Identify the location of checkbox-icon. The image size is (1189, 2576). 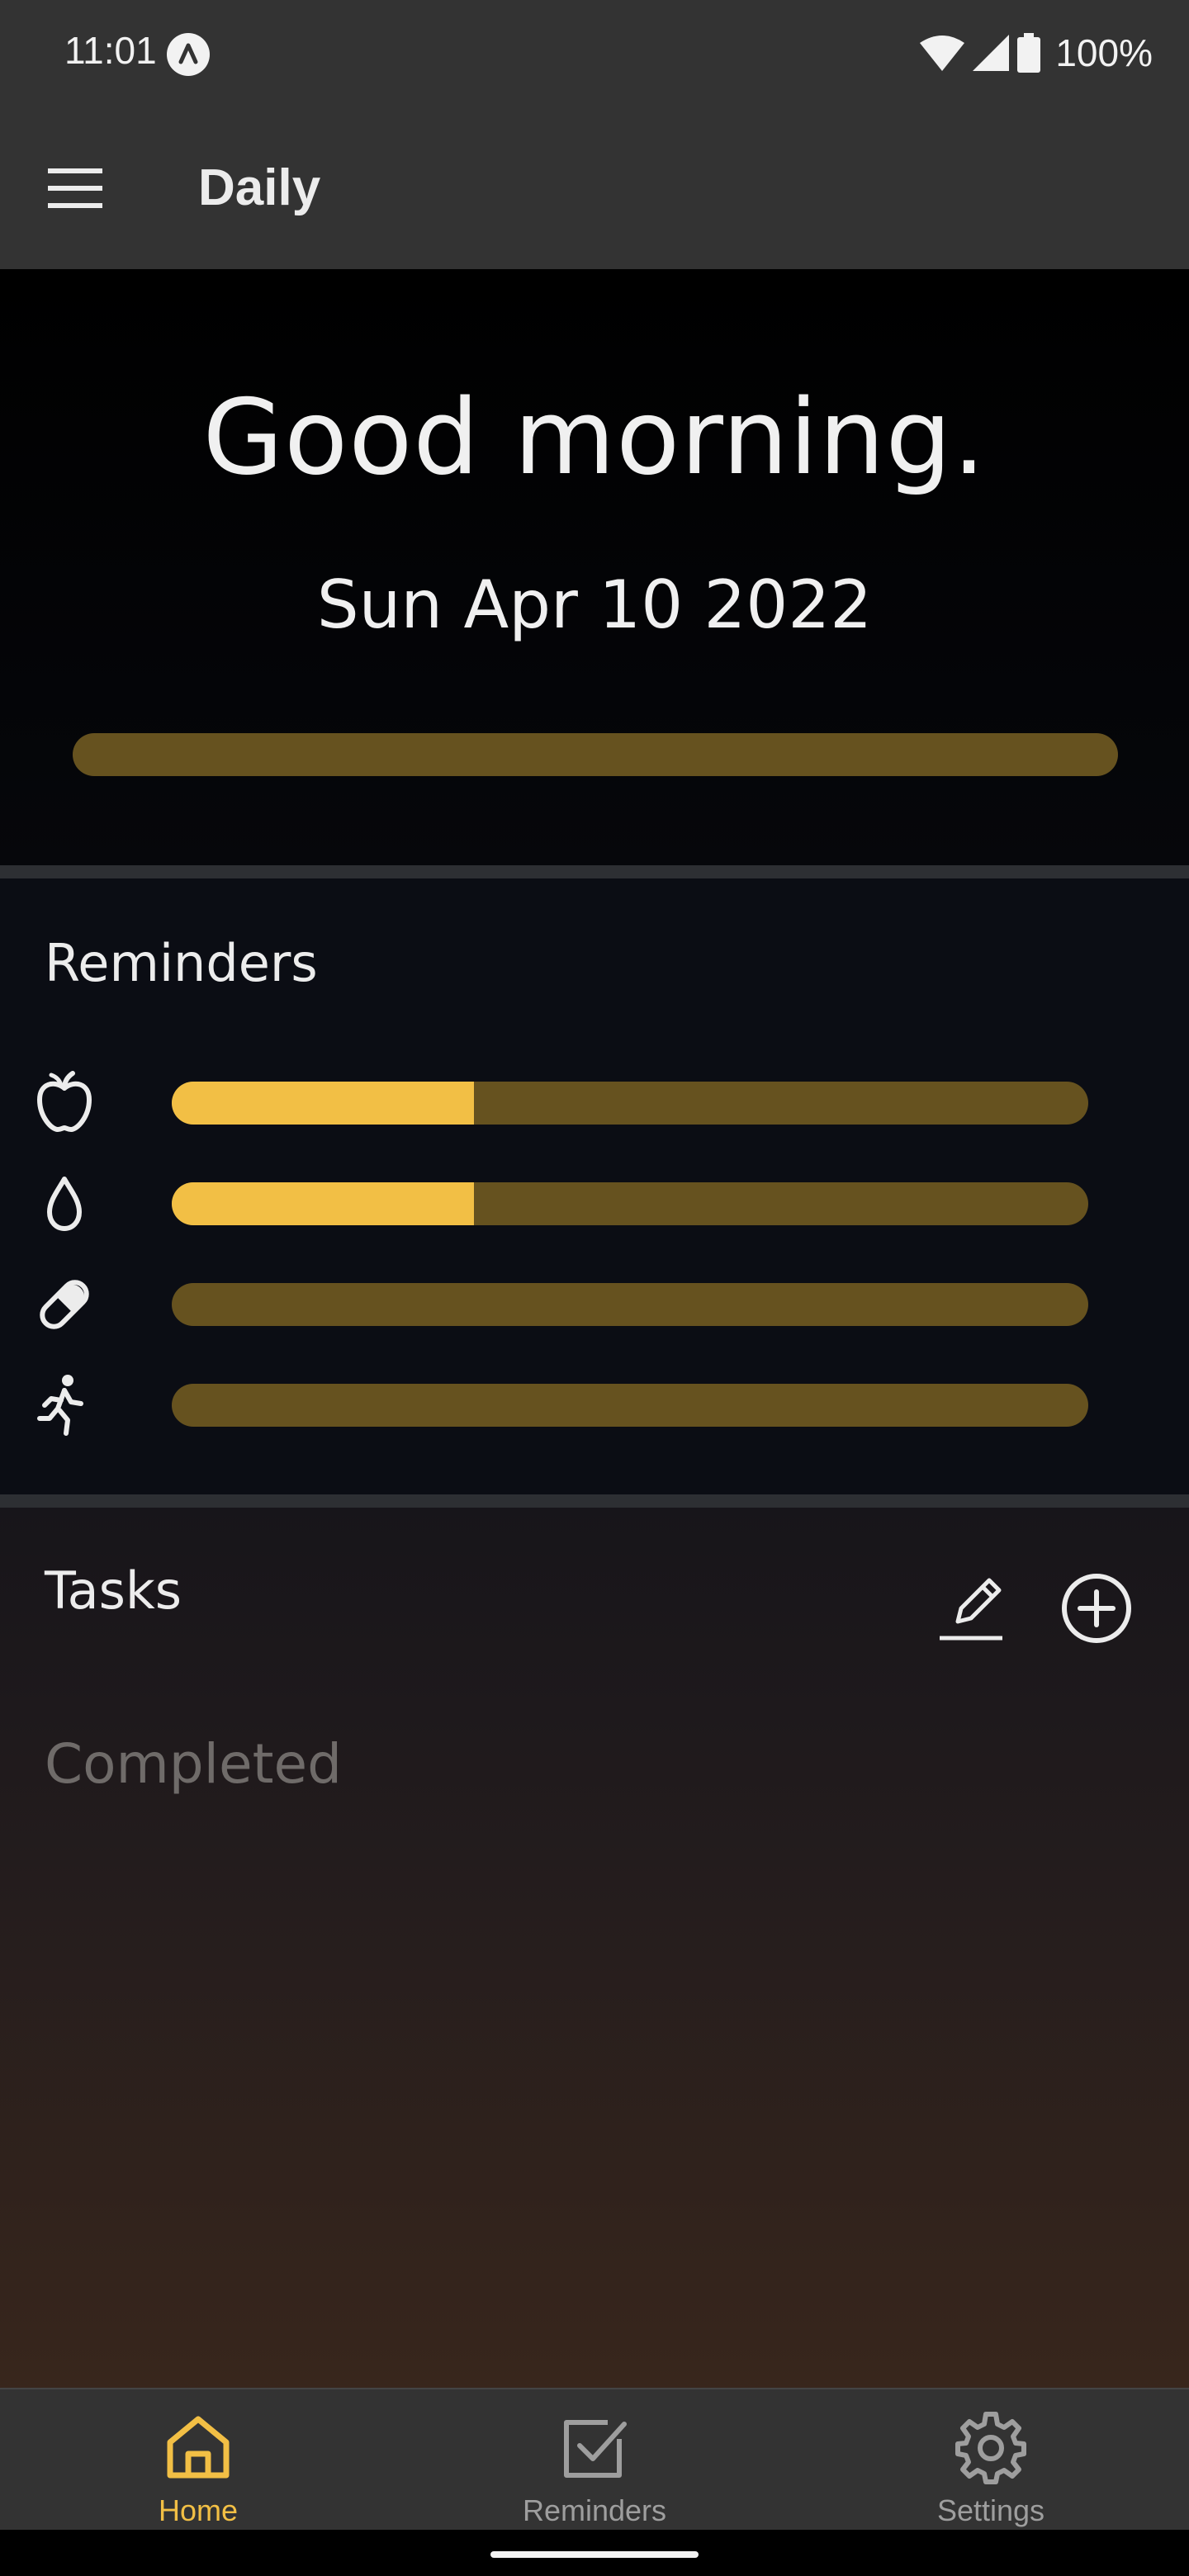
(594, 2447).